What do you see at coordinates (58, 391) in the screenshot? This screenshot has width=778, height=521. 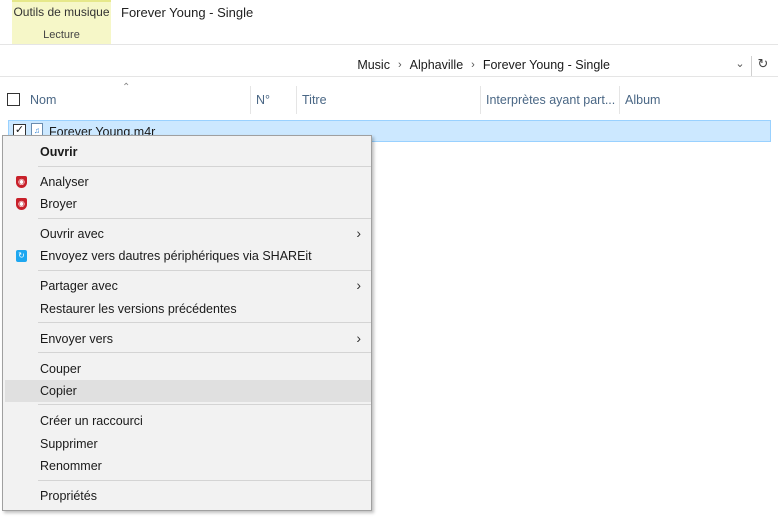 I see `menu-item-label: Copier` at bounding box center [58, 391].